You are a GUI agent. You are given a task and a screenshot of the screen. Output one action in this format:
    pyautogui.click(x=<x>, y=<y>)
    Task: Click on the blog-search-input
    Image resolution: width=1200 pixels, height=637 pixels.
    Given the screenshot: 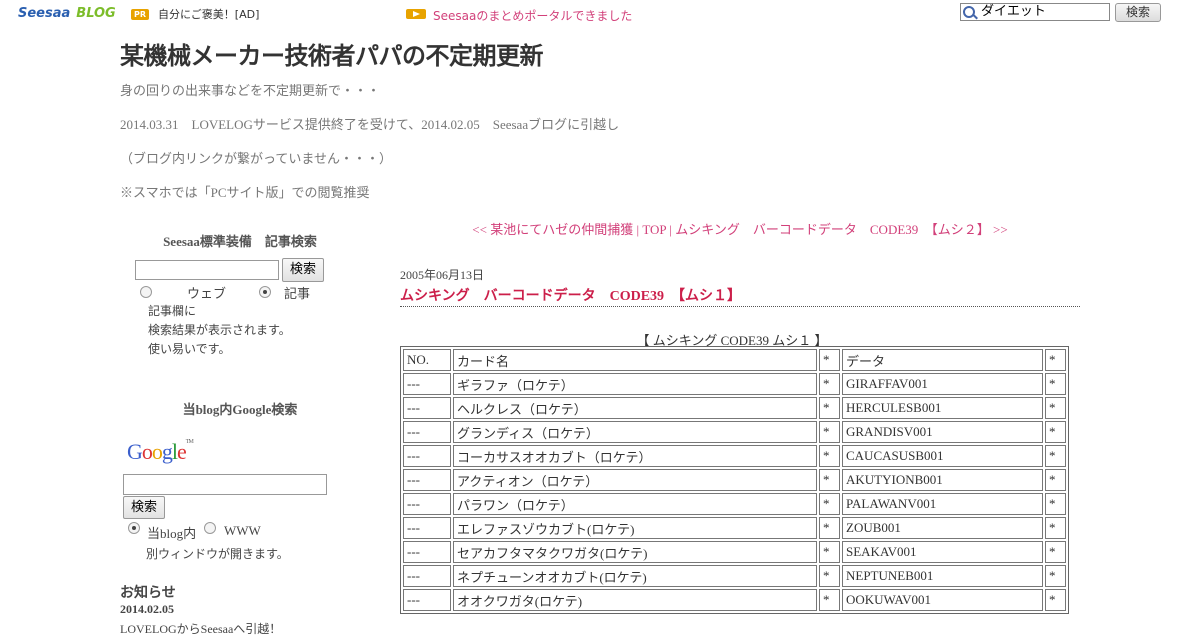 What is the action you would take?
    pyautogui.click(x=207, y=270)
    